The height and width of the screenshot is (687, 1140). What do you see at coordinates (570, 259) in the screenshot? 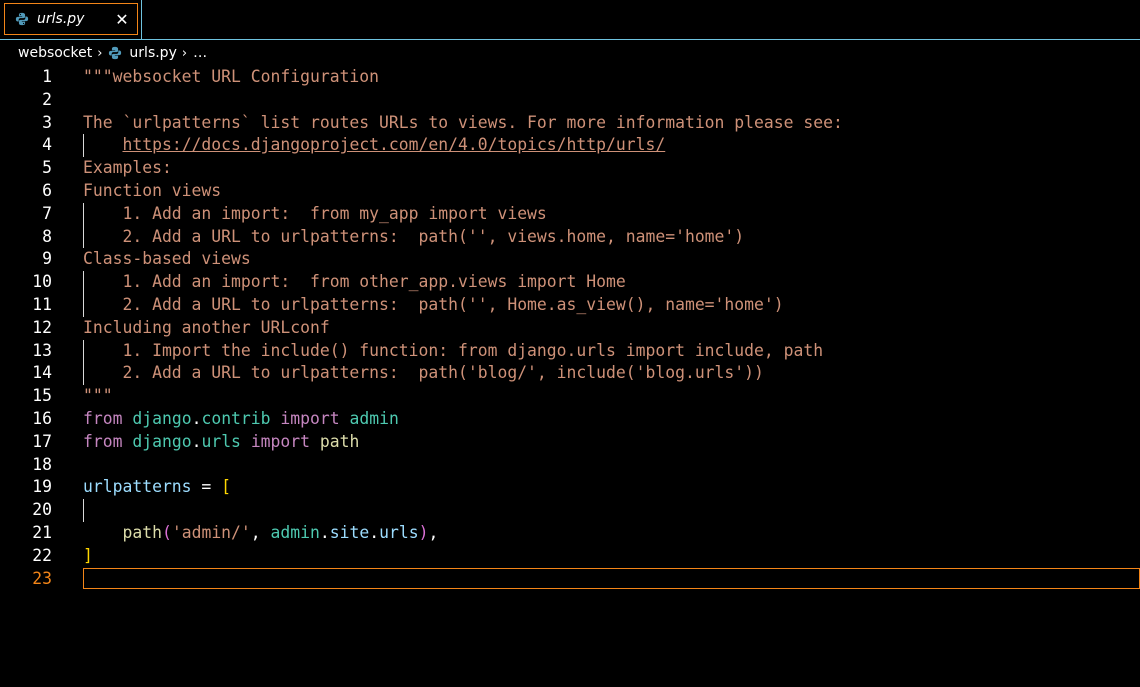
I see `code-line: 9 Class-based views` at bounding box center [570, 259].